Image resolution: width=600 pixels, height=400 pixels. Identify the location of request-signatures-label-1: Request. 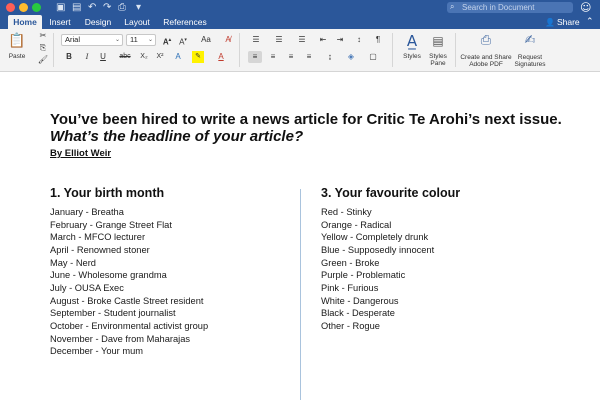
(530, 57).